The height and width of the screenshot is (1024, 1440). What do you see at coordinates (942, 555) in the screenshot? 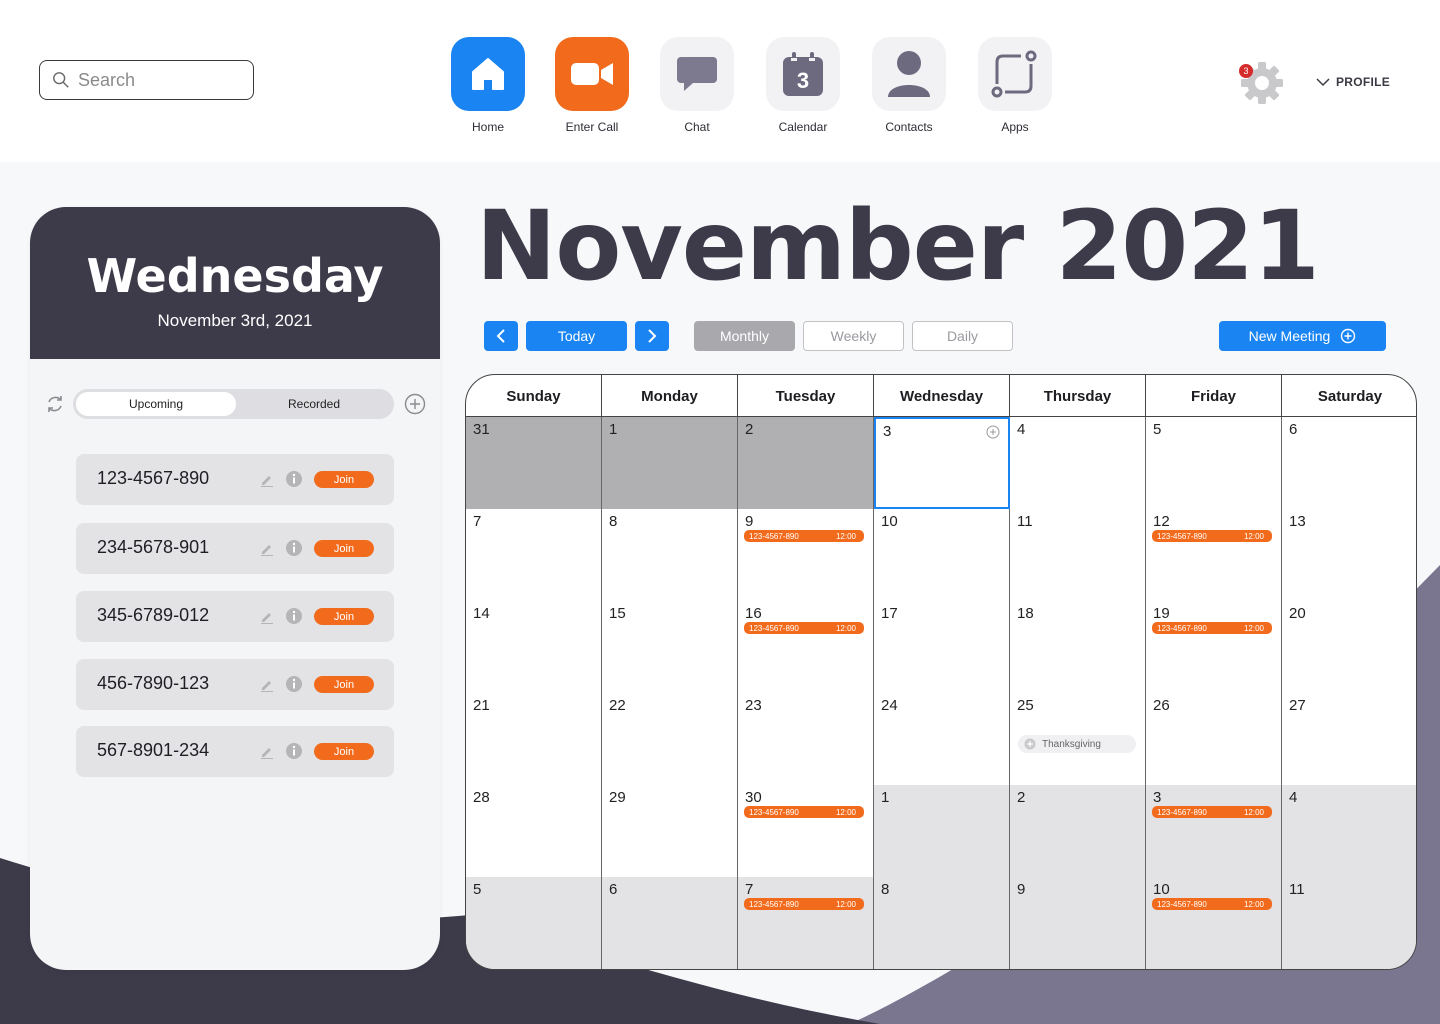
I see `calendar-day: 10` at bounding box center [942, 555].